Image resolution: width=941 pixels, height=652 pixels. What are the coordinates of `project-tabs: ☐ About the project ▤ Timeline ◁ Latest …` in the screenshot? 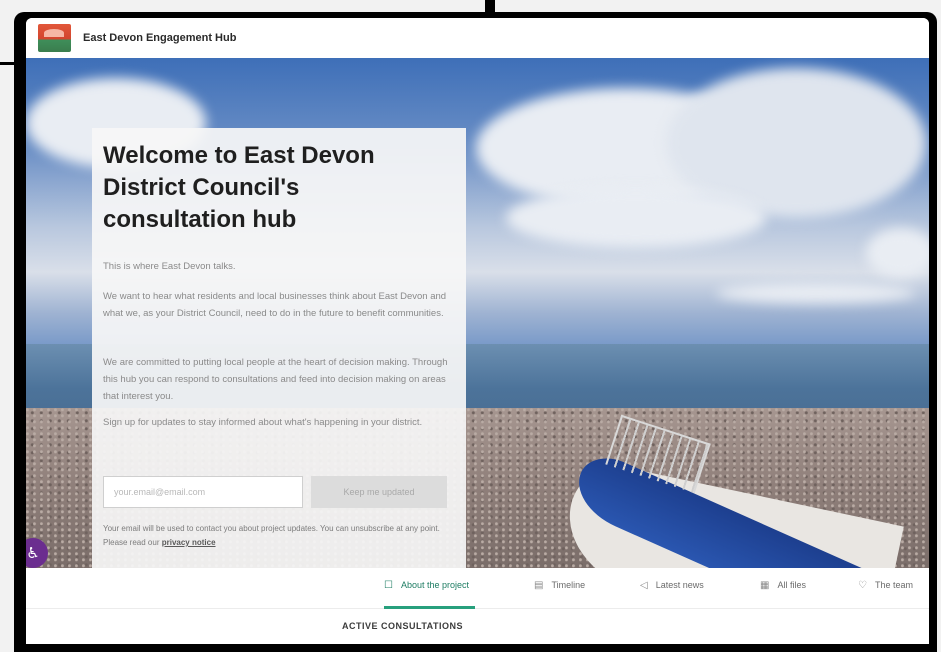 It's located at (477, 588).